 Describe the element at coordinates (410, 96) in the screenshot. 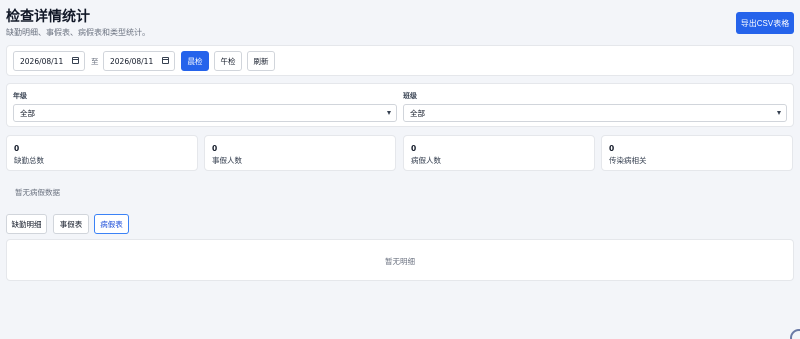

I see `class-filter-label: 班级` at that location.